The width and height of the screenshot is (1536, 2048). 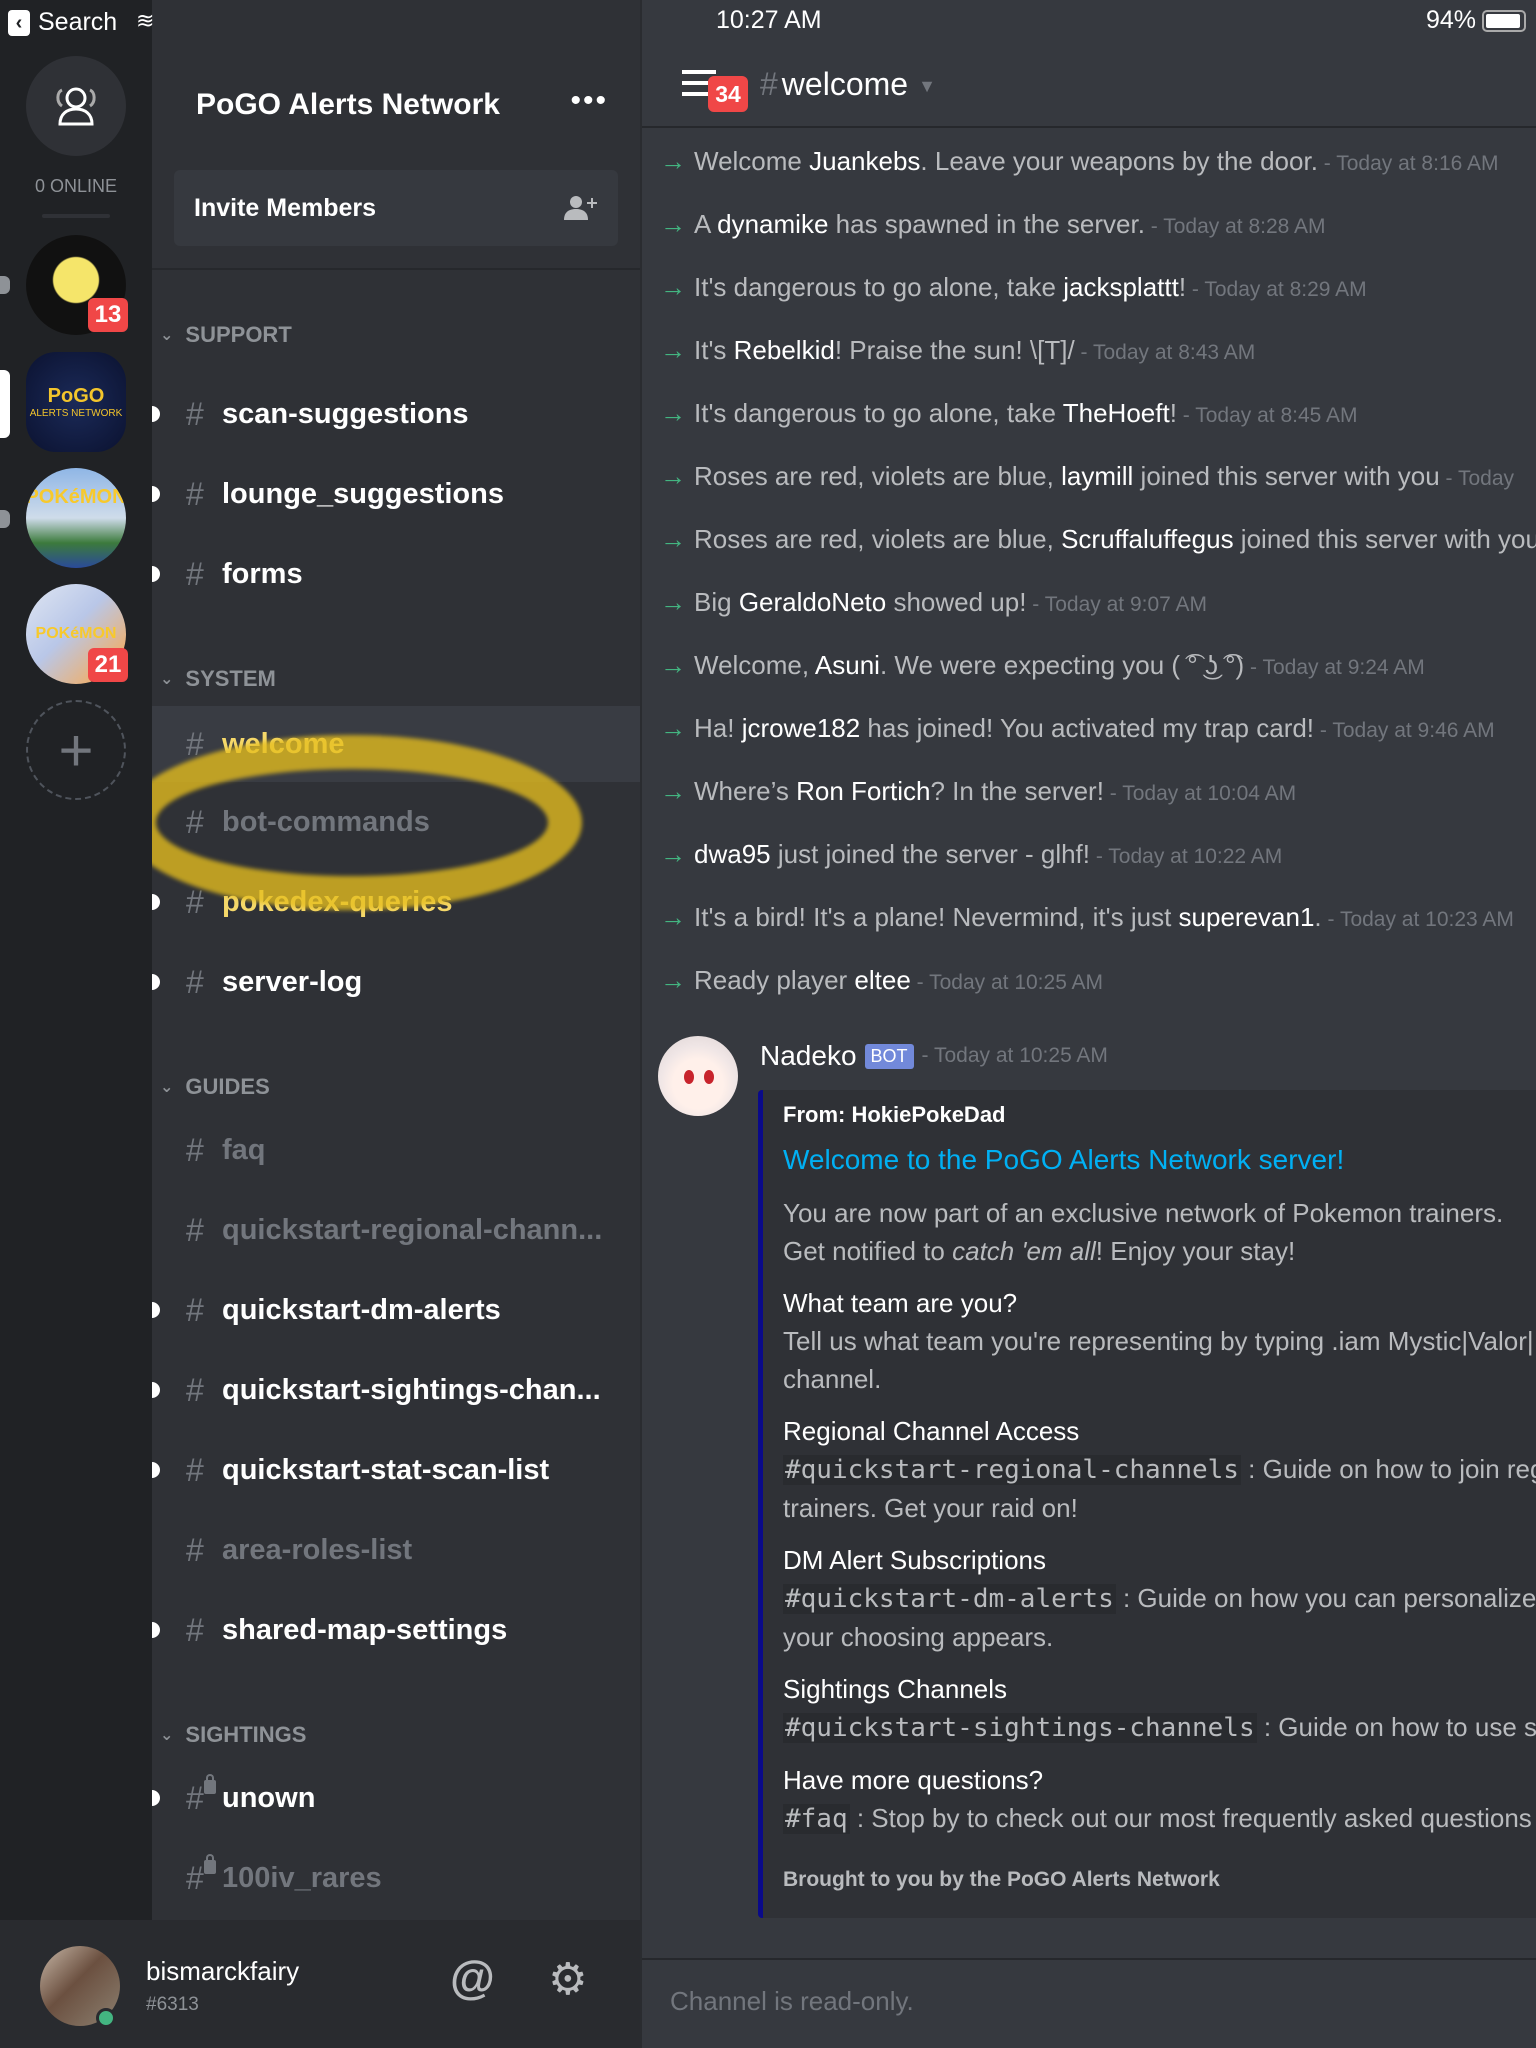 I want to click on channel-name: quickstart-dm-alerts, so click(x=361, y=1309).